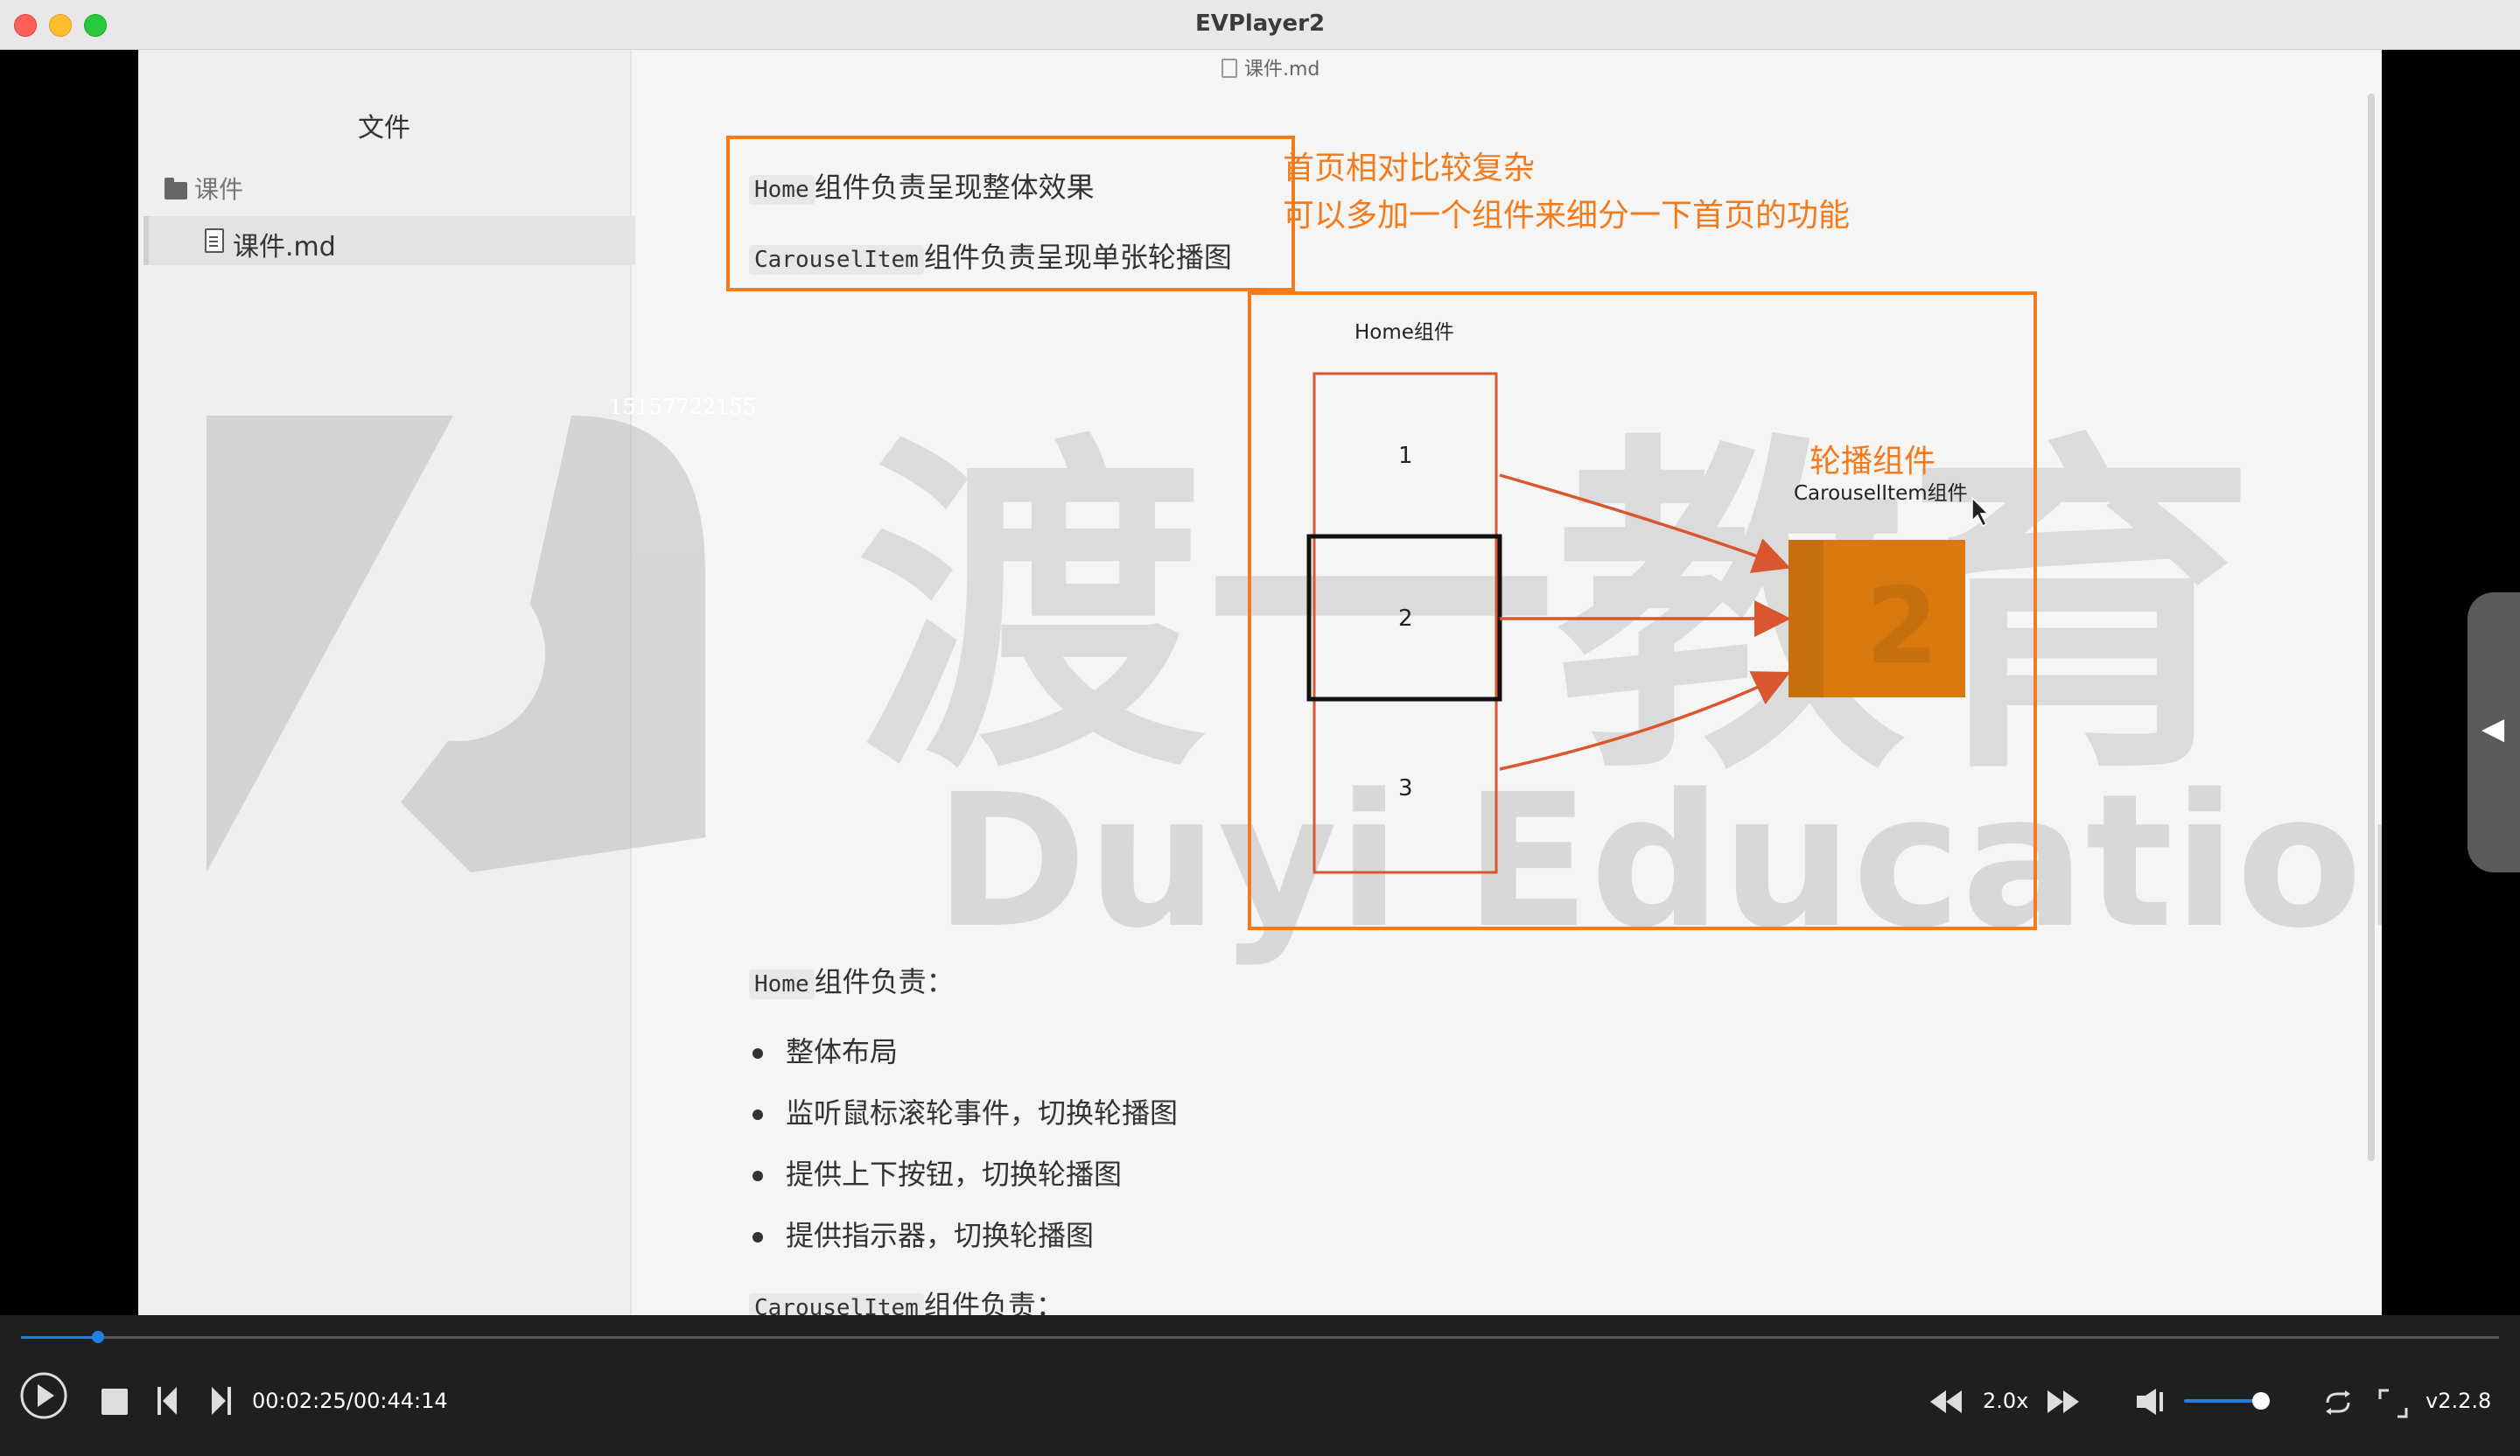  I want to click on carousel-item-shade, so click(1806, 618).